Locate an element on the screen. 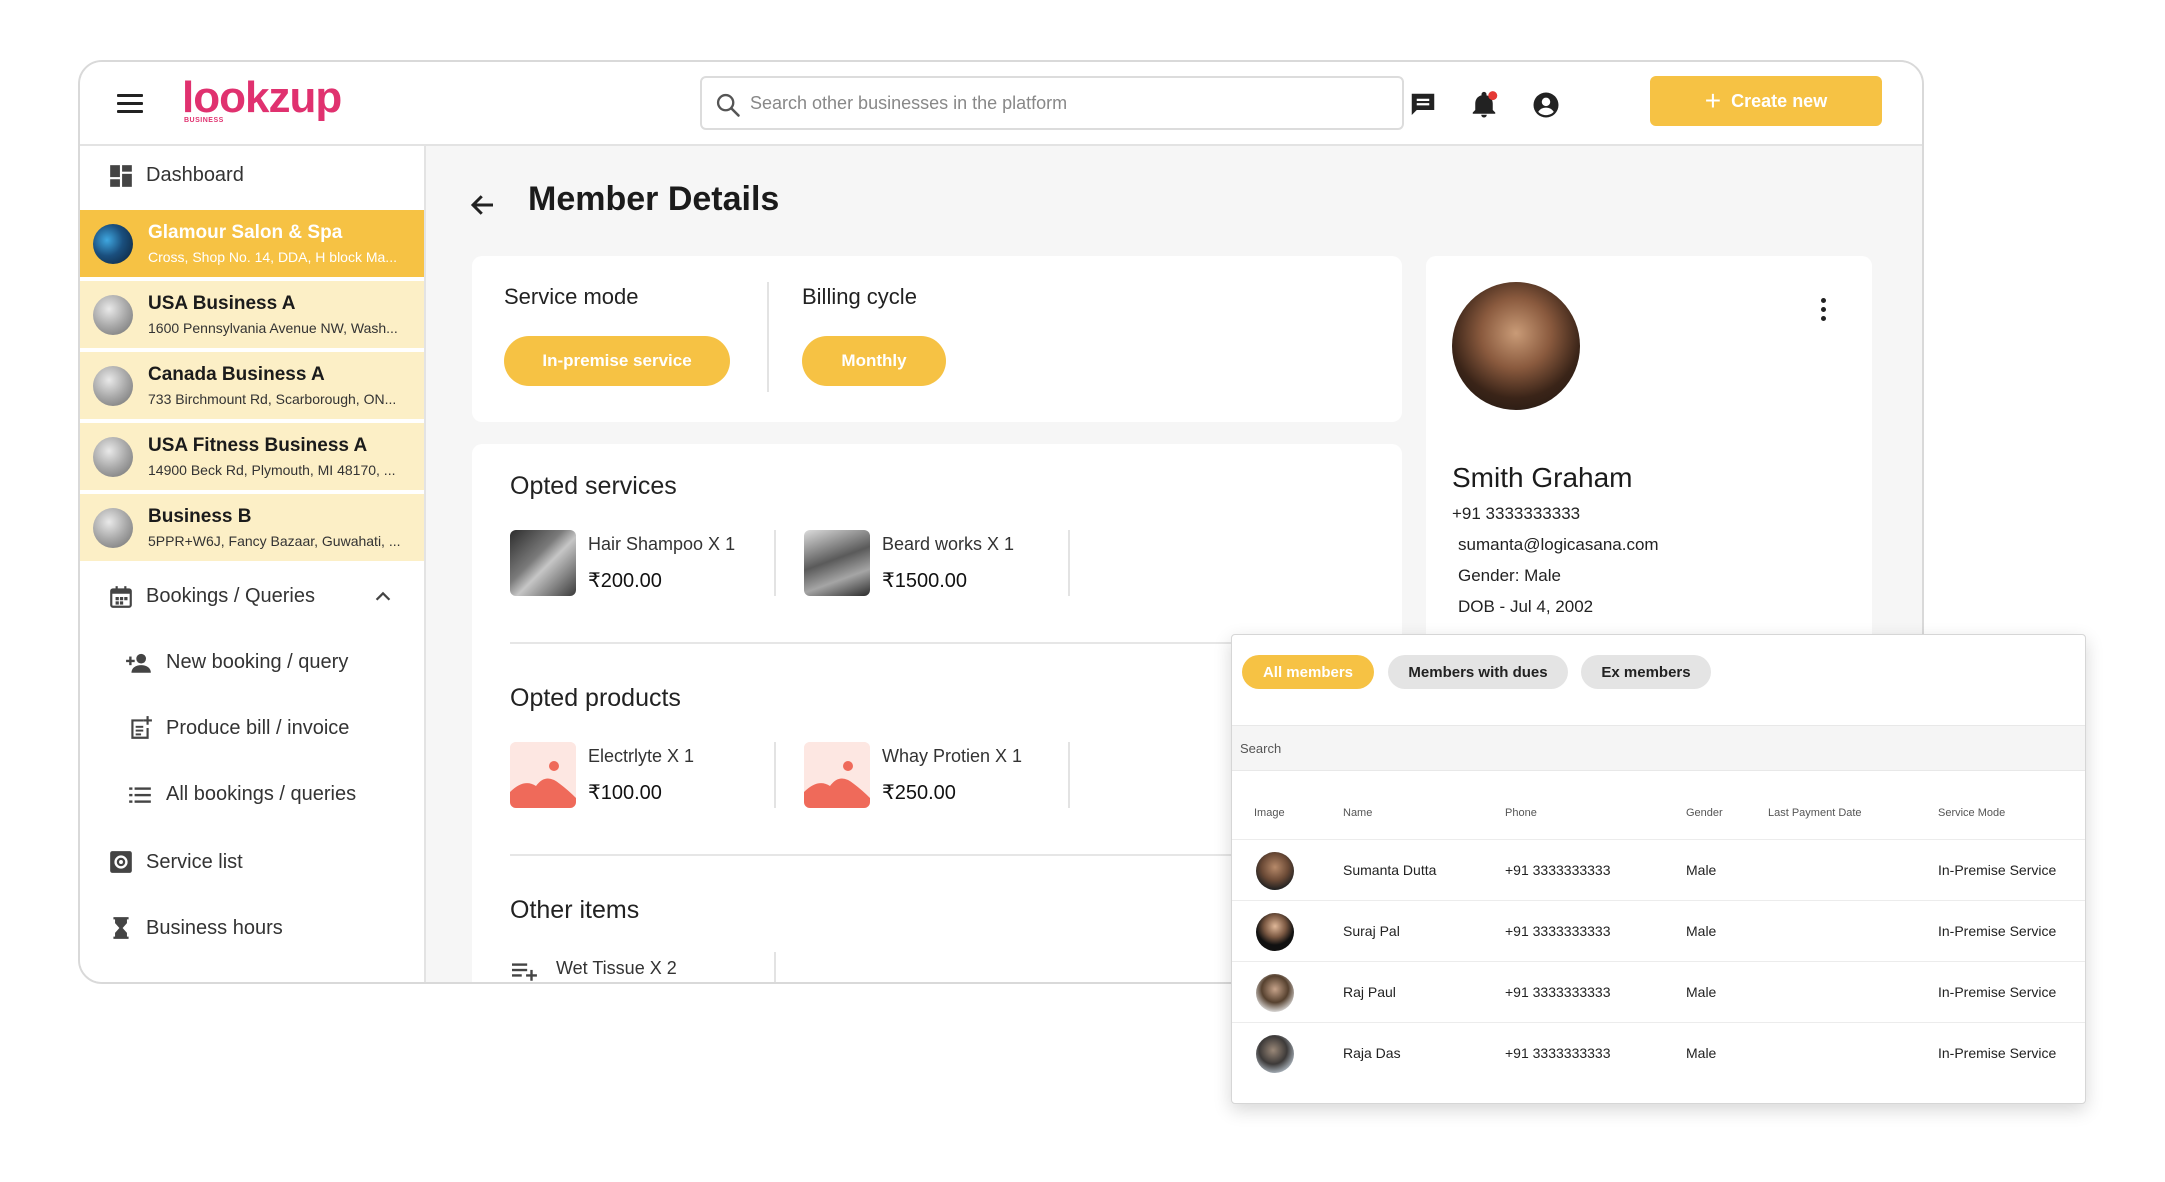  more-options-icon is located at coordinates (1823, 311).